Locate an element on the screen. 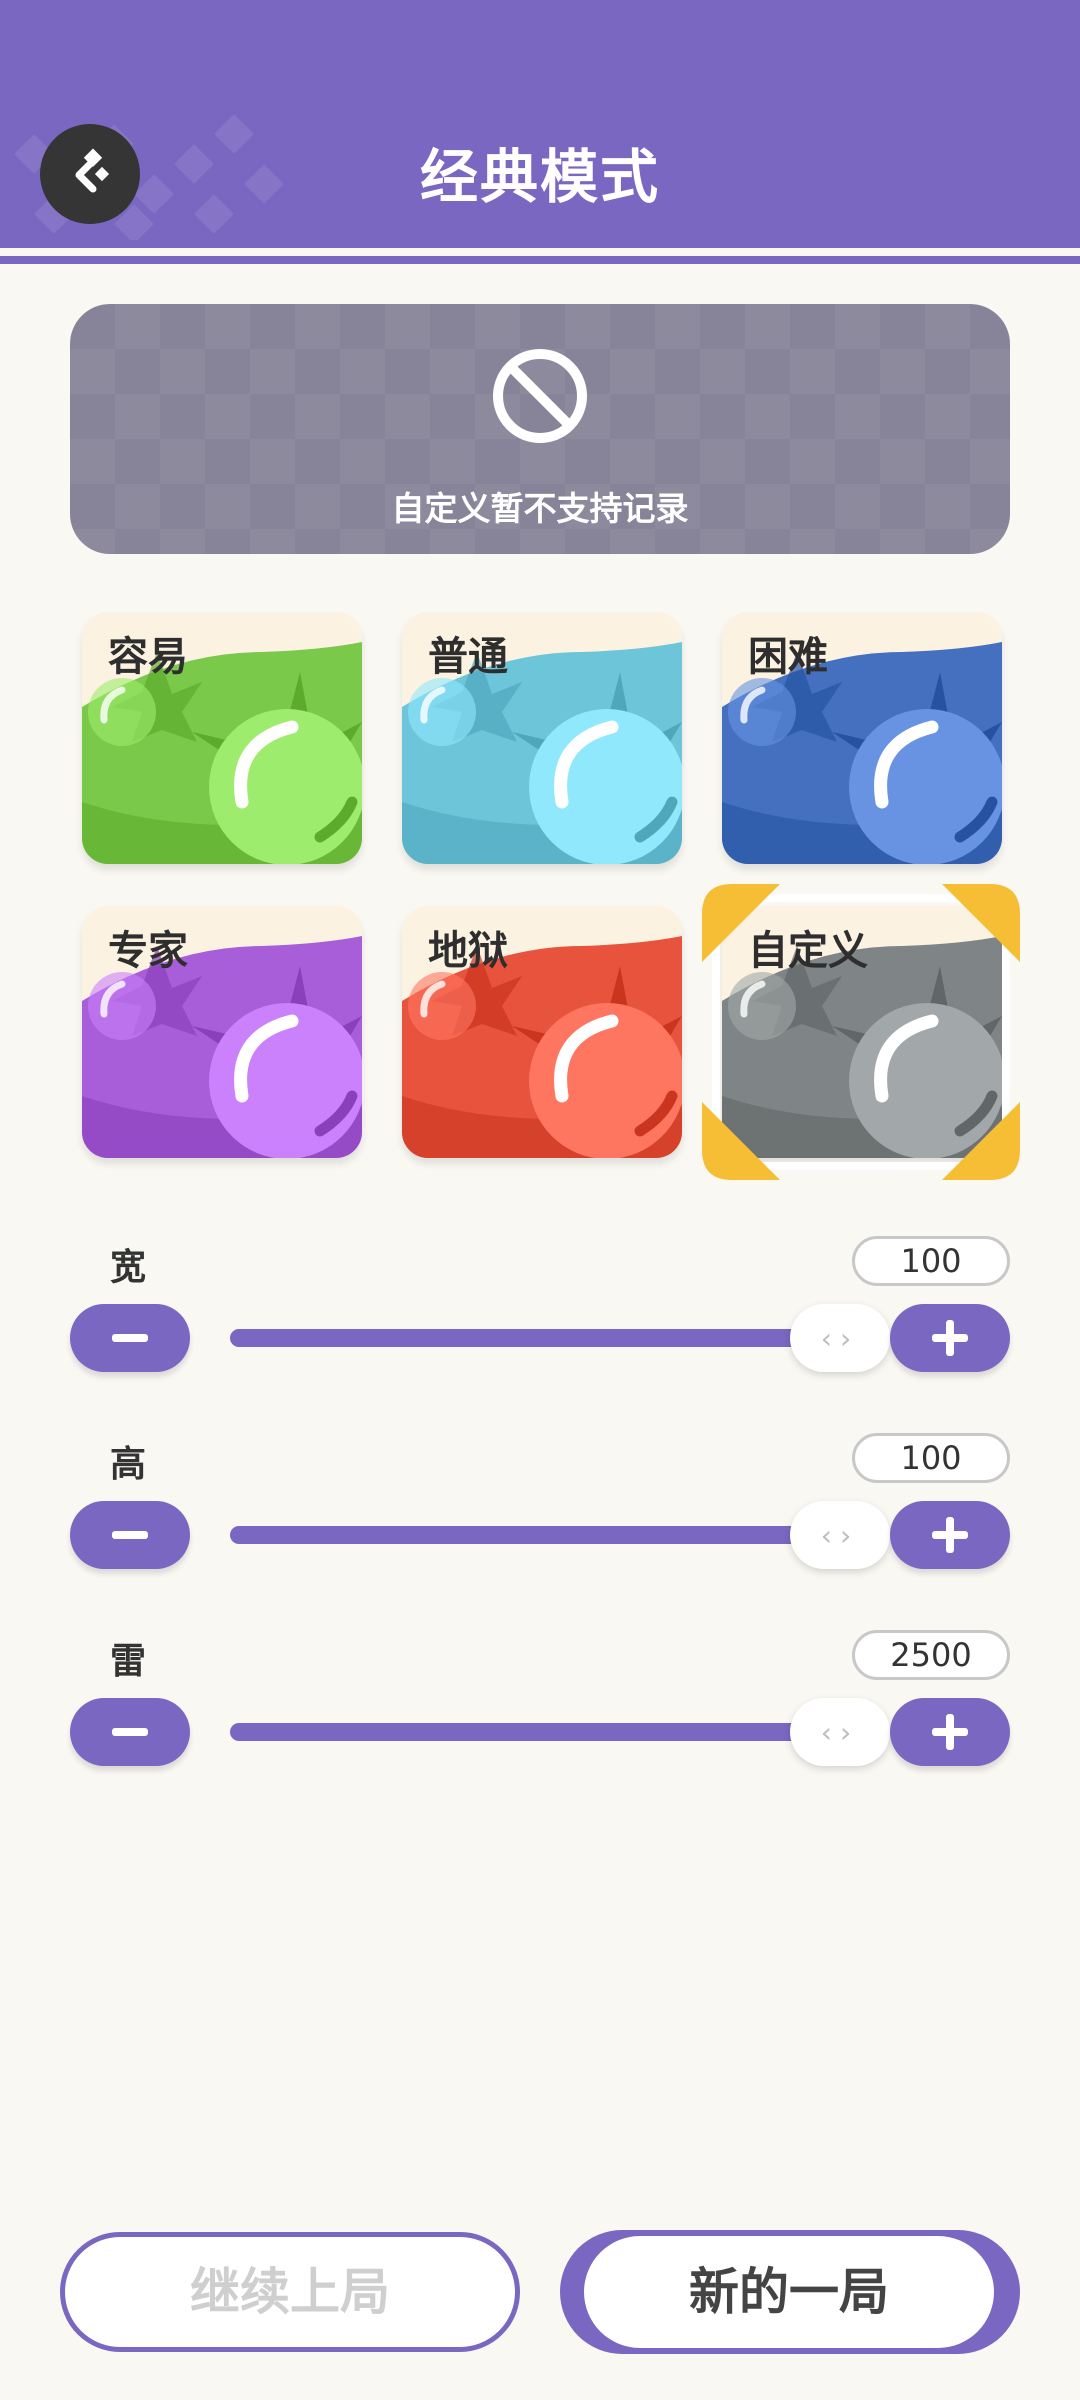  decrease-mines-button is located at coordinates (130, 1732).